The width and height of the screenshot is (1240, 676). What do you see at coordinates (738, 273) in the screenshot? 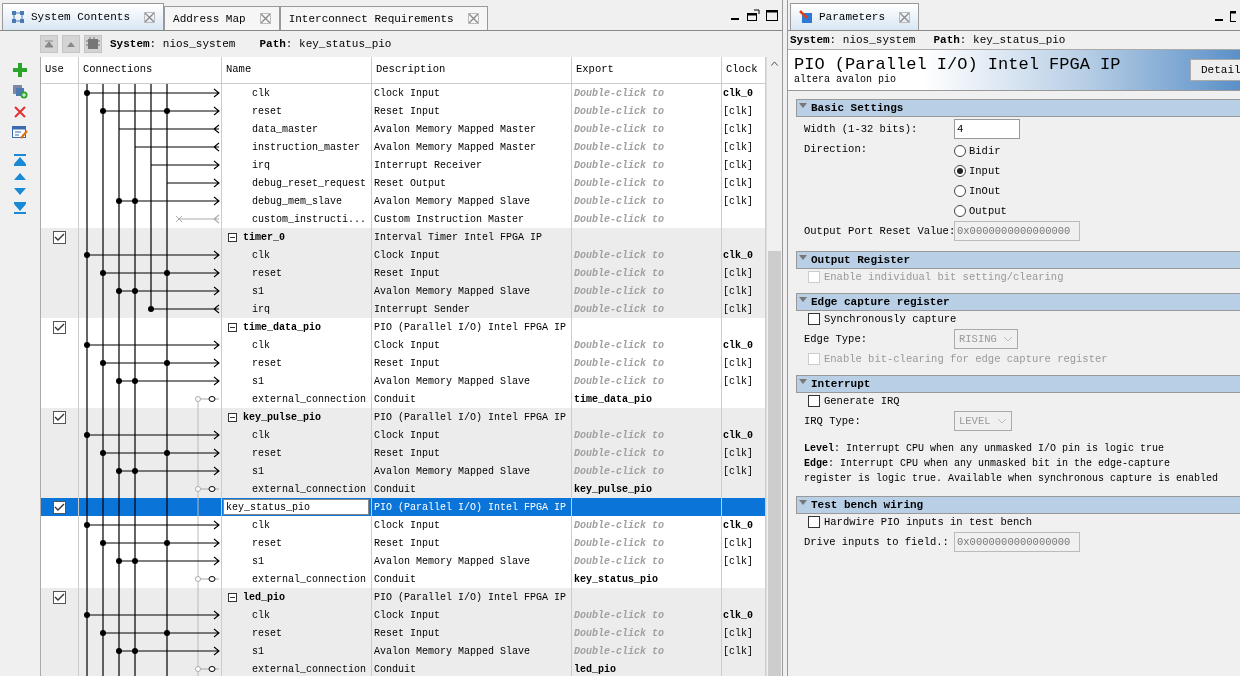
I see `clock-text: [clk]` at bounding box center [738, 273].